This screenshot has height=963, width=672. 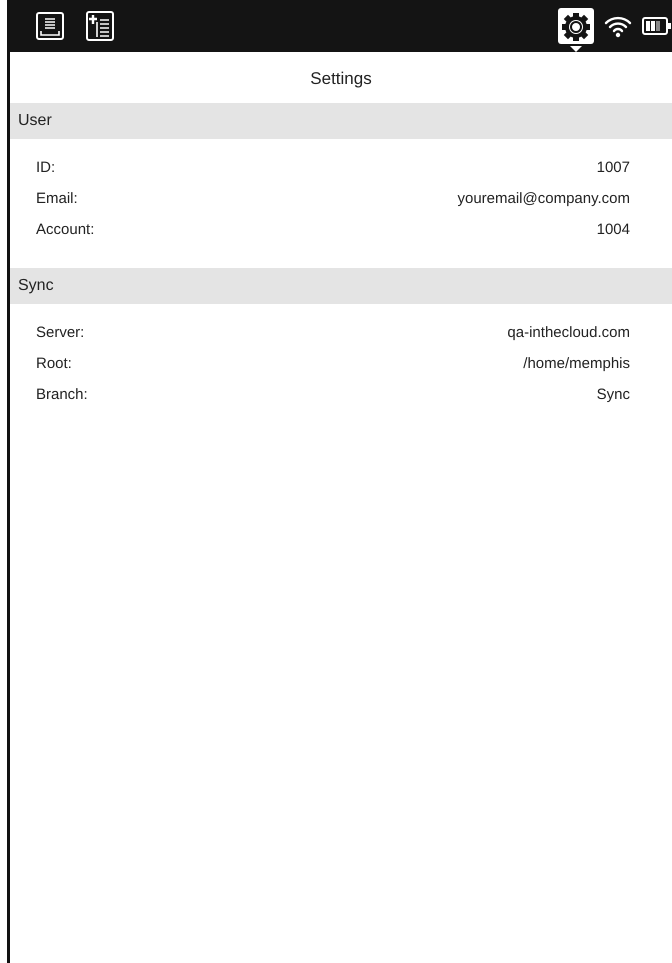 I want to click on field-value: 1007, so click(x=613, y=167).